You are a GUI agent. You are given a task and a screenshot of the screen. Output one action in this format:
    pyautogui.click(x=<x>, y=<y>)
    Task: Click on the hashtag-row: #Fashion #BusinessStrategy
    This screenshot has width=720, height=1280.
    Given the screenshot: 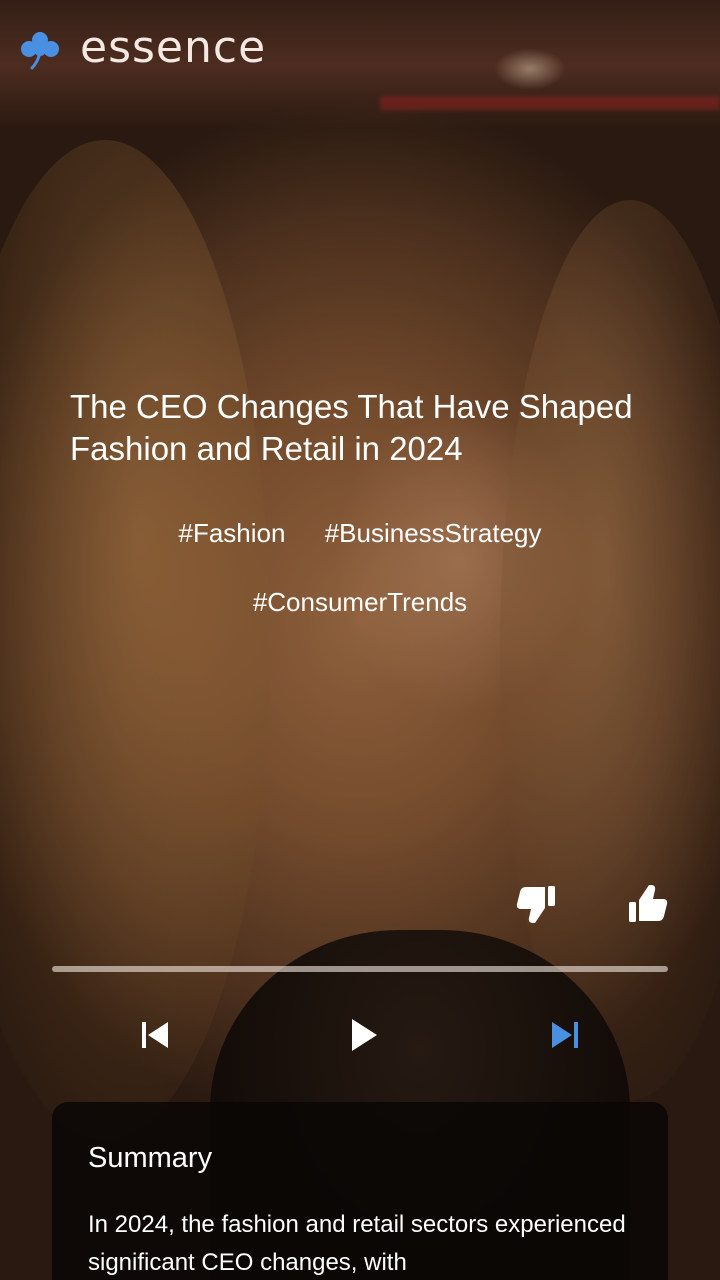 What is the action you would take?
    pyautogui.click(x=360, y=533)
    